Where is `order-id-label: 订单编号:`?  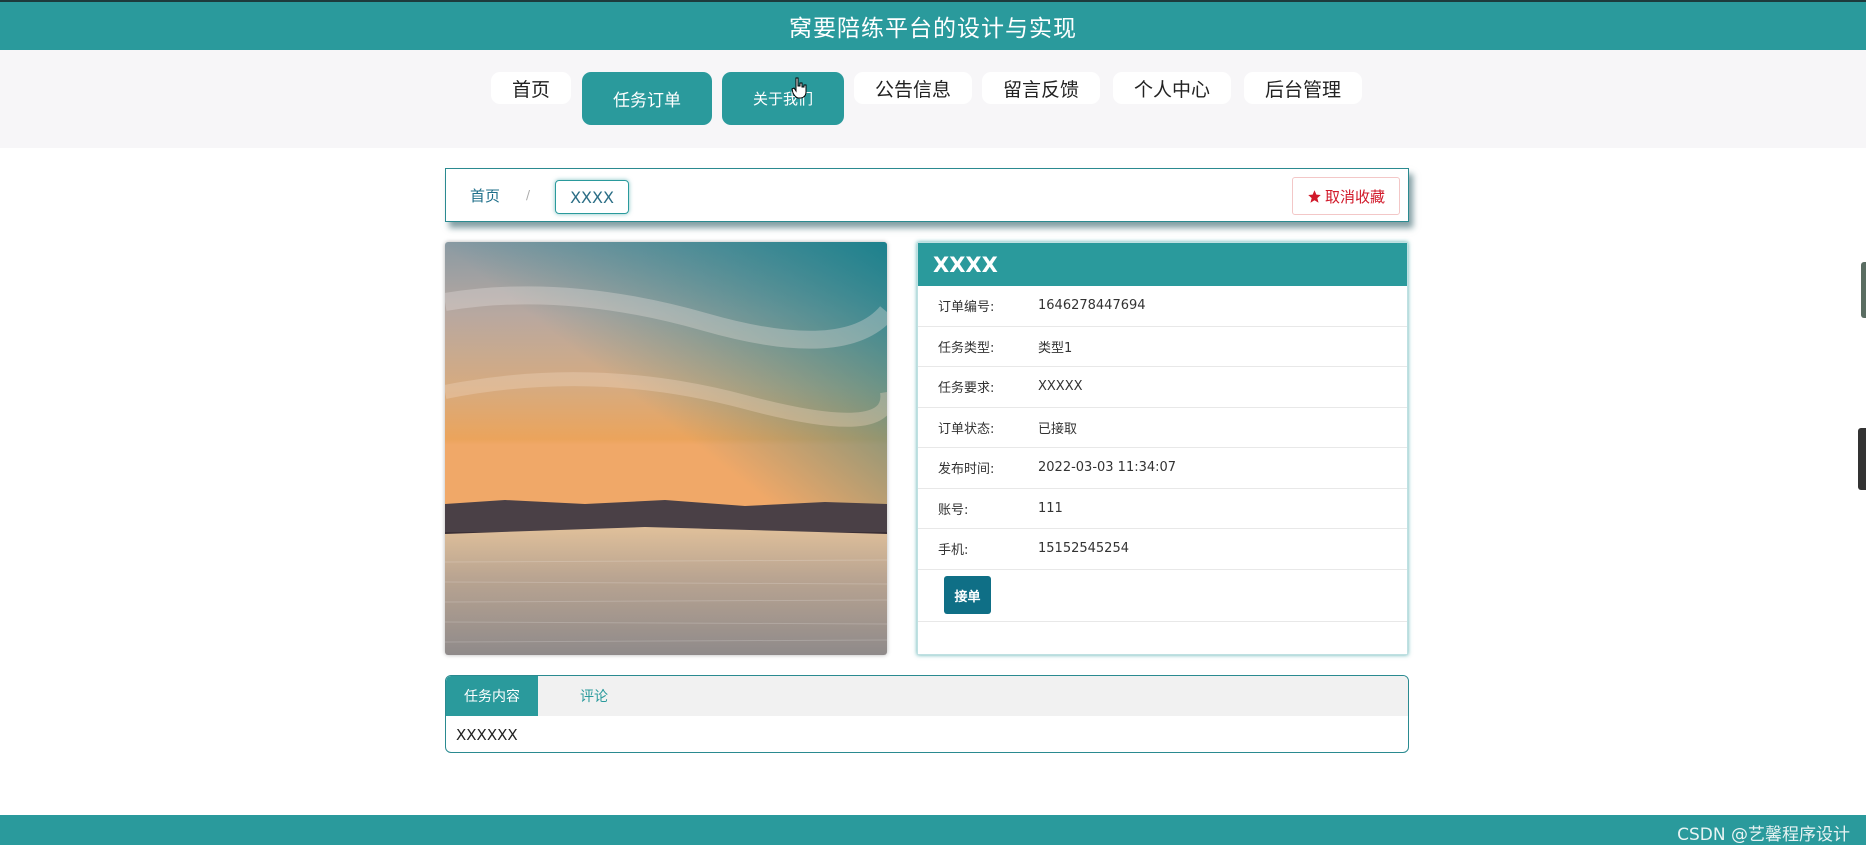 order-id-label: 订单编号: is located at coordinates (966, 308).